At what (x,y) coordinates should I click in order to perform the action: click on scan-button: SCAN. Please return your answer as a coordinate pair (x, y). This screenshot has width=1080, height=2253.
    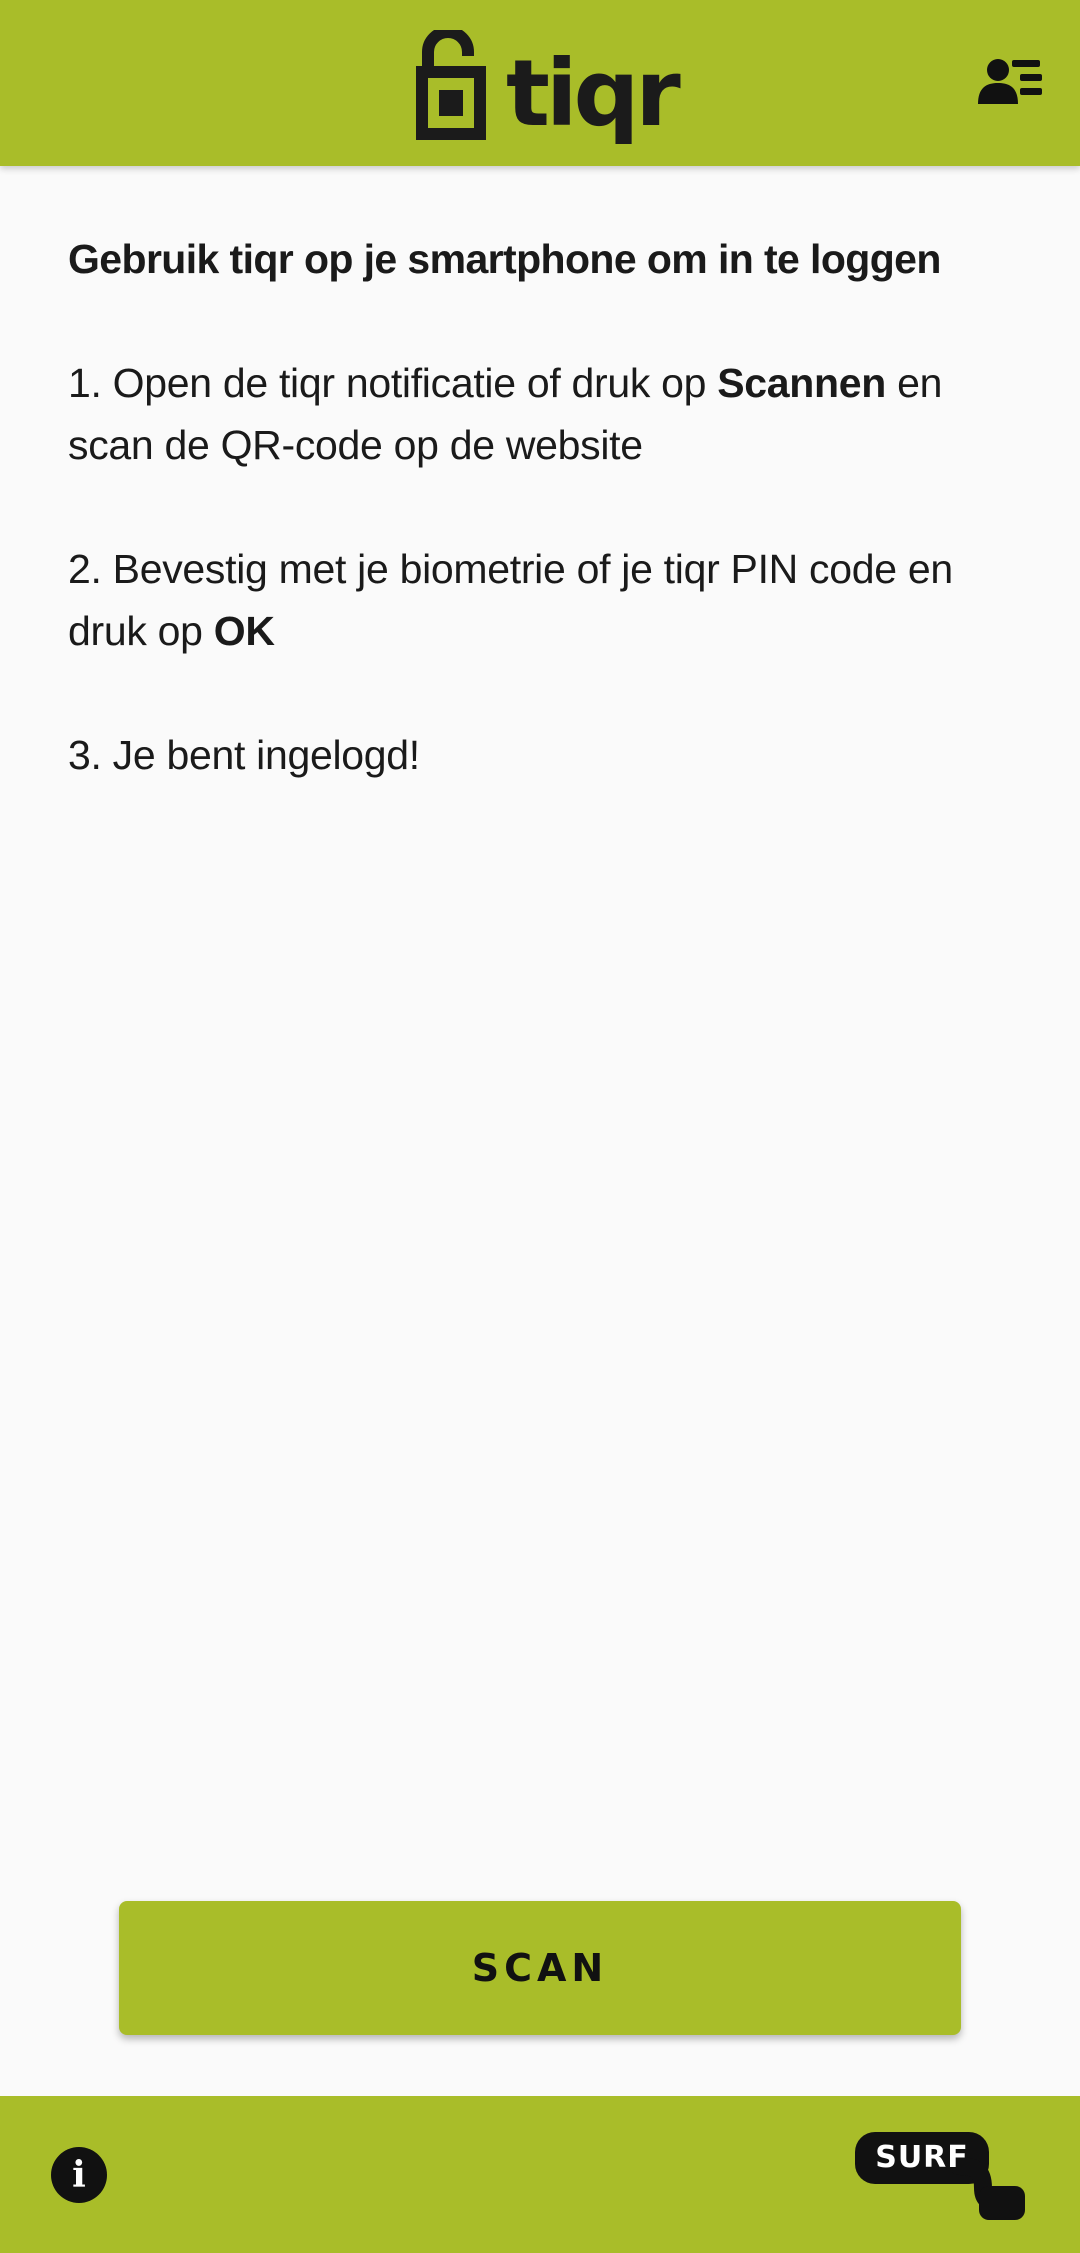
    Looking at the image, I should click on (540, 1968).